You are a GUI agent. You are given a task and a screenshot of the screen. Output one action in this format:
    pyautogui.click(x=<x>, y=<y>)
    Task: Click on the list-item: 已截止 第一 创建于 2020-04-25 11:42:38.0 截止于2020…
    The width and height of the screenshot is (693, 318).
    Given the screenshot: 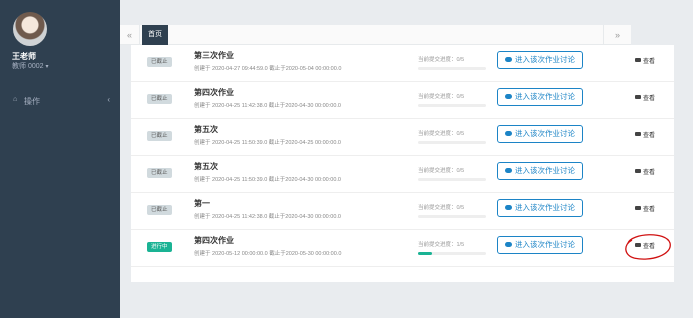 What is the action you would take?
    pyautogui.click(x=402, y=211)
    